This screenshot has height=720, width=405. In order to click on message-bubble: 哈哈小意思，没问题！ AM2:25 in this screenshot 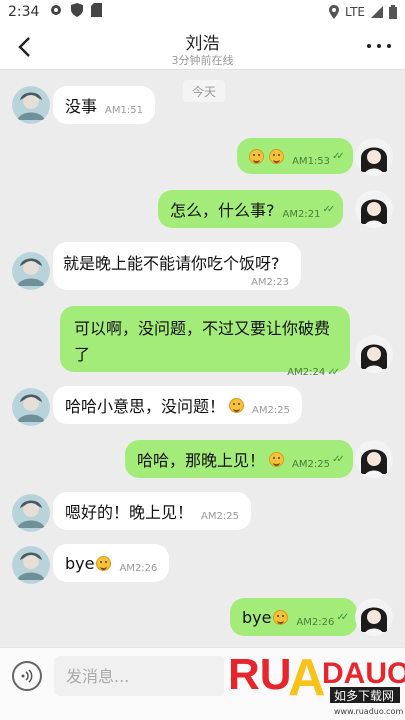, I will do `click(177, 405)`.